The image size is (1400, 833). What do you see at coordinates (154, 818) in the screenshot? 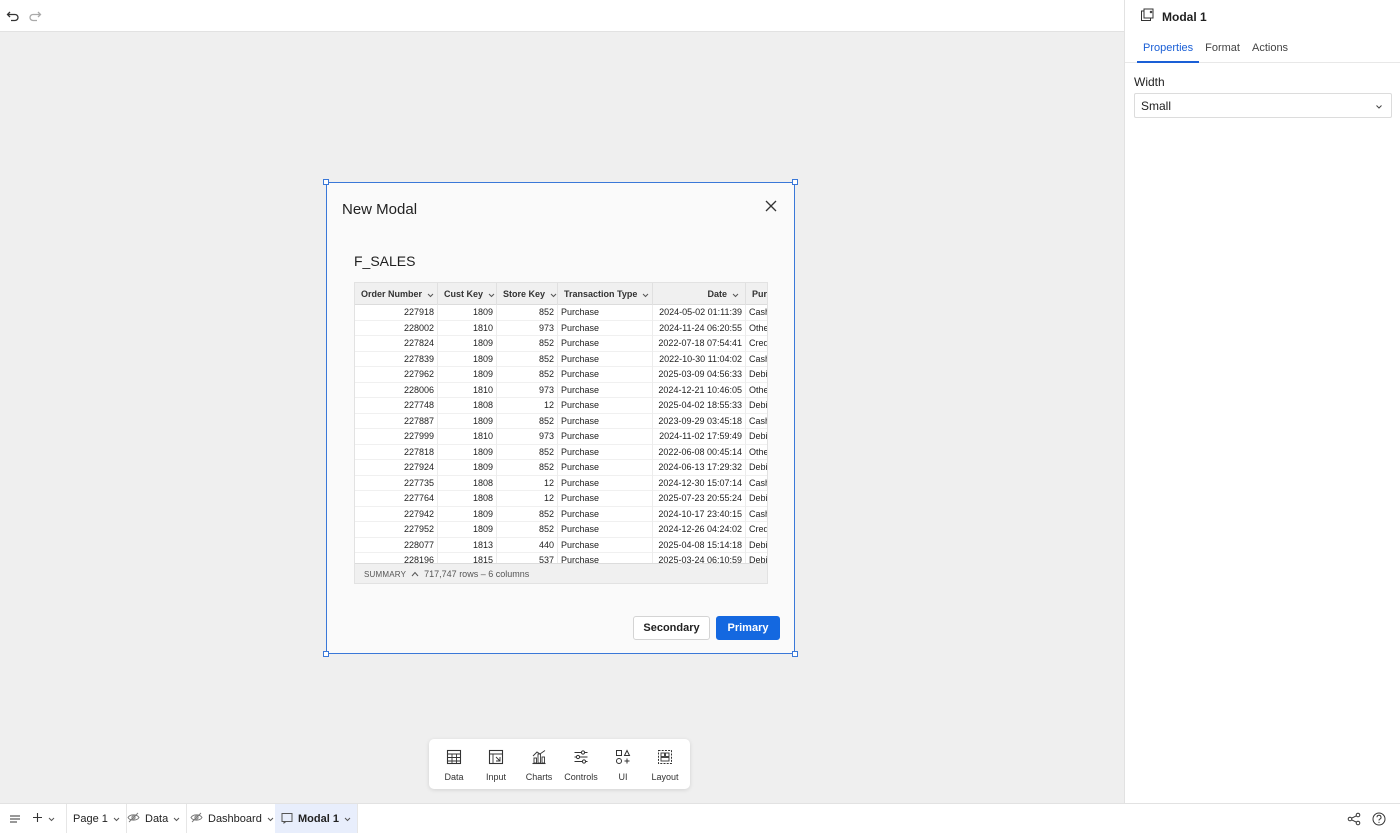
I see `page-tab-data: Data` at bounding box center [154, 818].